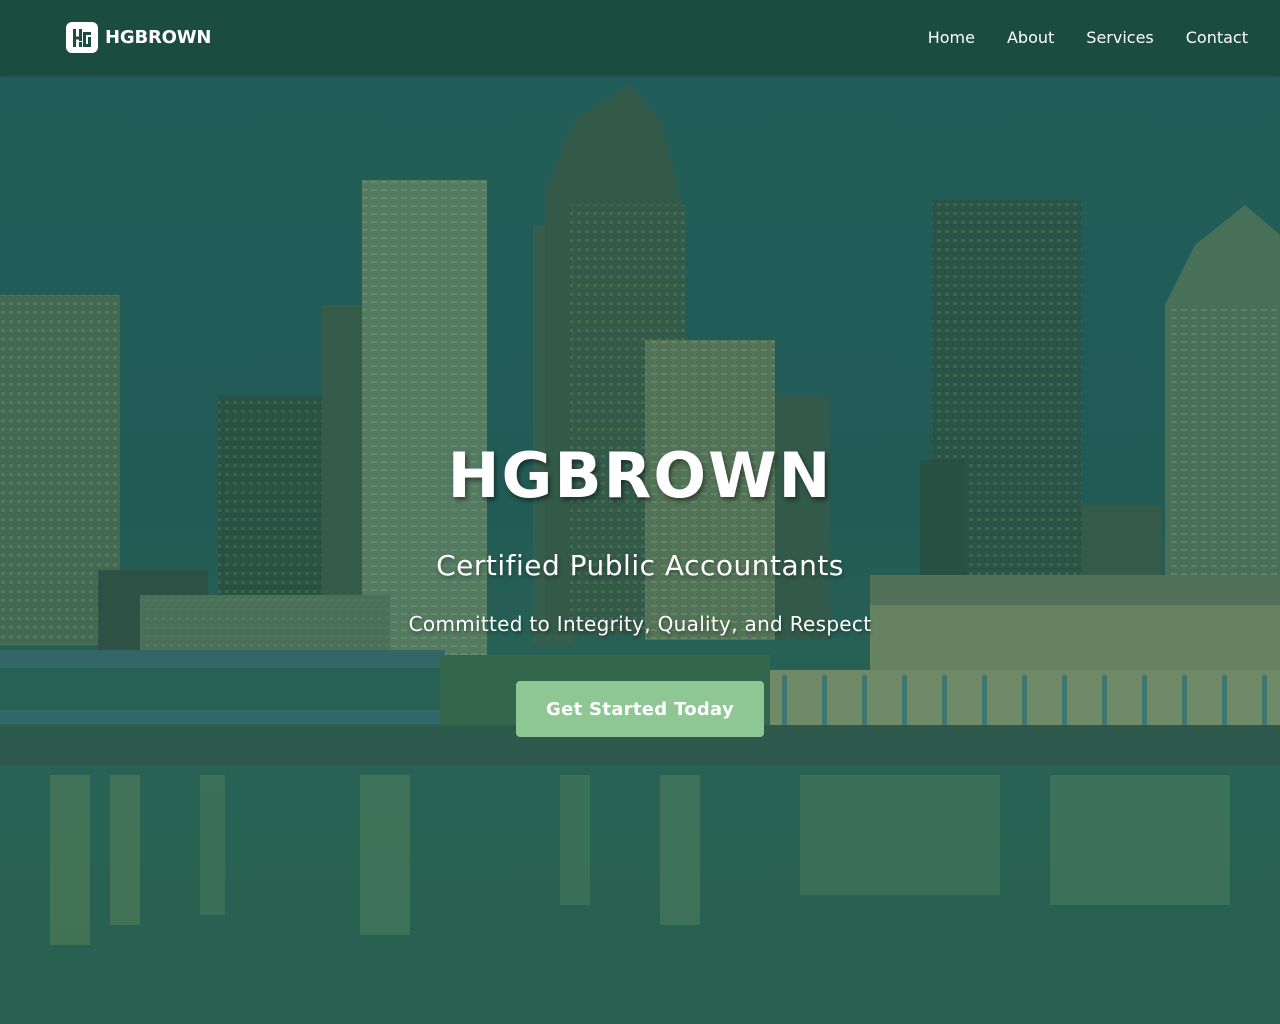  Describe the element at coordinates (1119, 37) in the screenshot. I see `nav-link-services: Services` at that location.